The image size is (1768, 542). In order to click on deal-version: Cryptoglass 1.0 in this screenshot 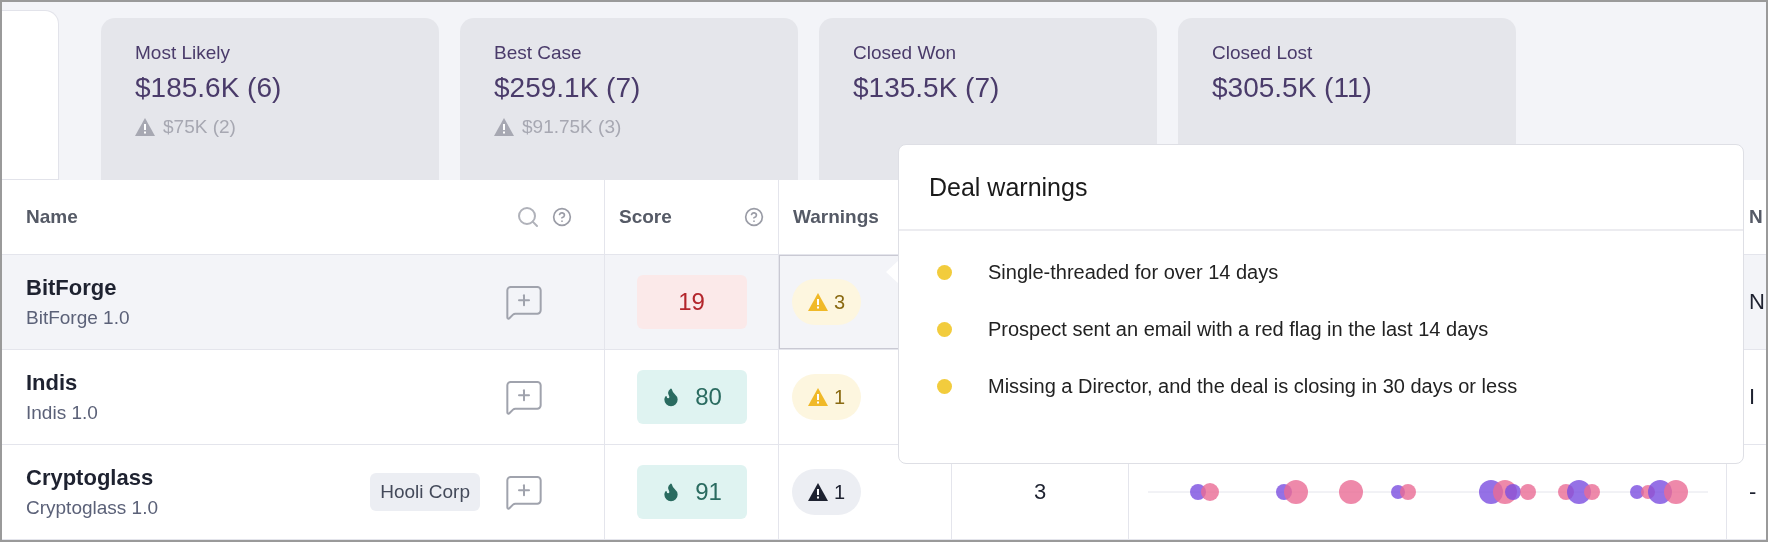, I will do `click(92, 508)`.